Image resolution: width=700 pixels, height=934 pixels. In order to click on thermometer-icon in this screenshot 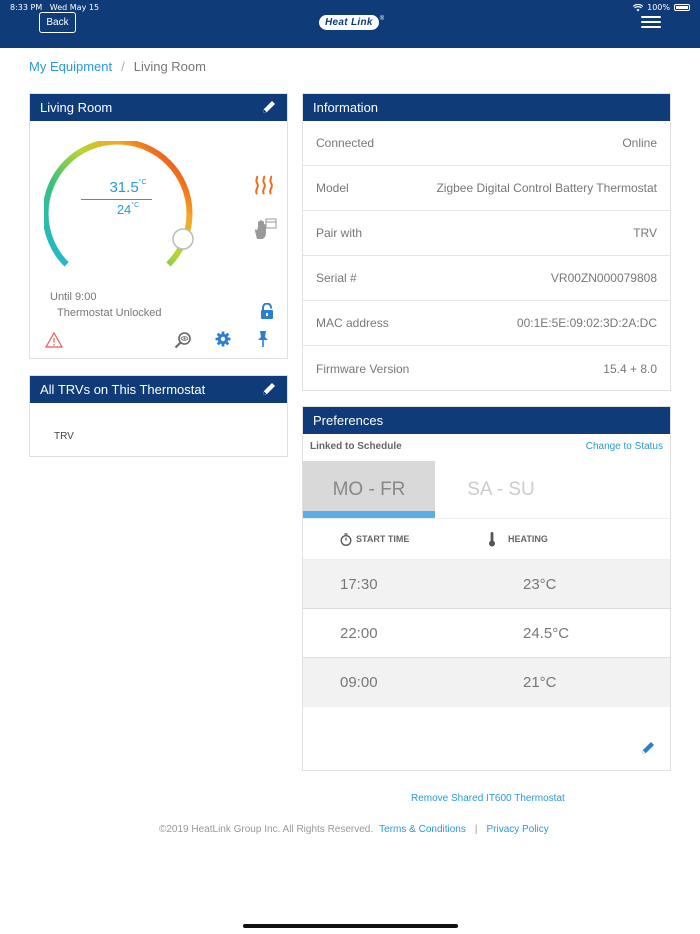, I will do `click(492, 539)`.